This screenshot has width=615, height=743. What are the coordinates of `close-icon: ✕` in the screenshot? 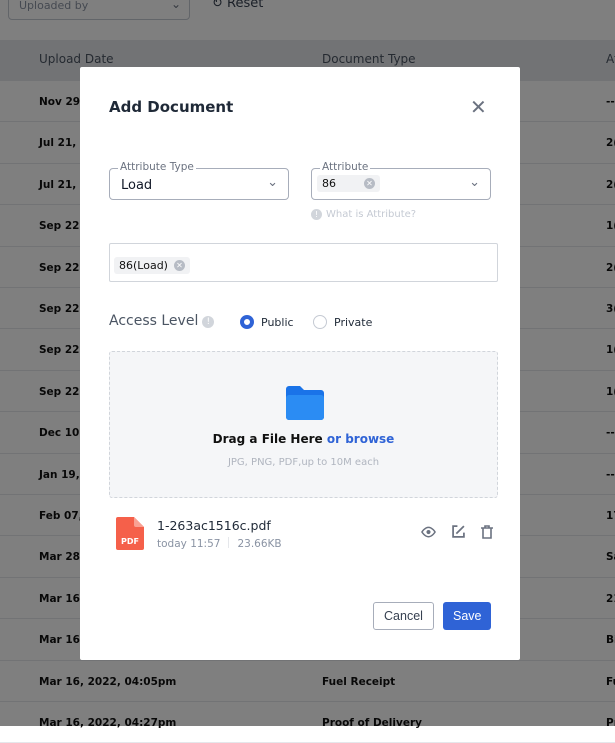 It's located at (478, 107).